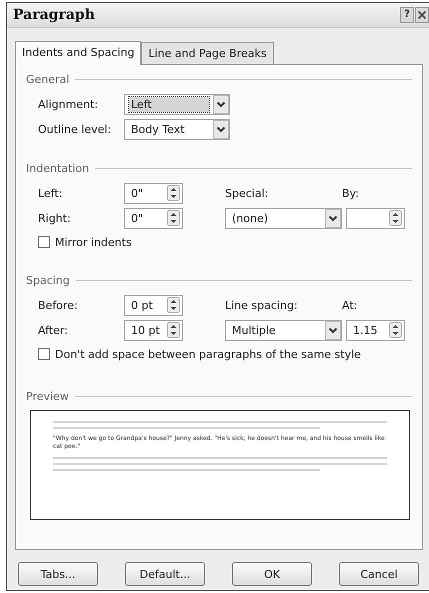  I want to click on field-label: By:, so click(350, 193).